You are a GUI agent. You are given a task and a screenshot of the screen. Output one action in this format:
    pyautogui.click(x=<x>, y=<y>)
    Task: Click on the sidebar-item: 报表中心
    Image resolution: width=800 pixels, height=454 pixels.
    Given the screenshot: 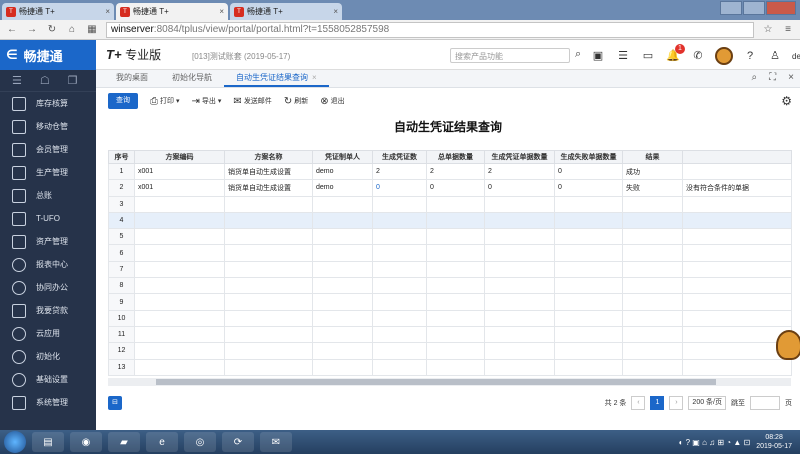 What is the action you would take?
    pyautogui.click(x=48, y=264)
    